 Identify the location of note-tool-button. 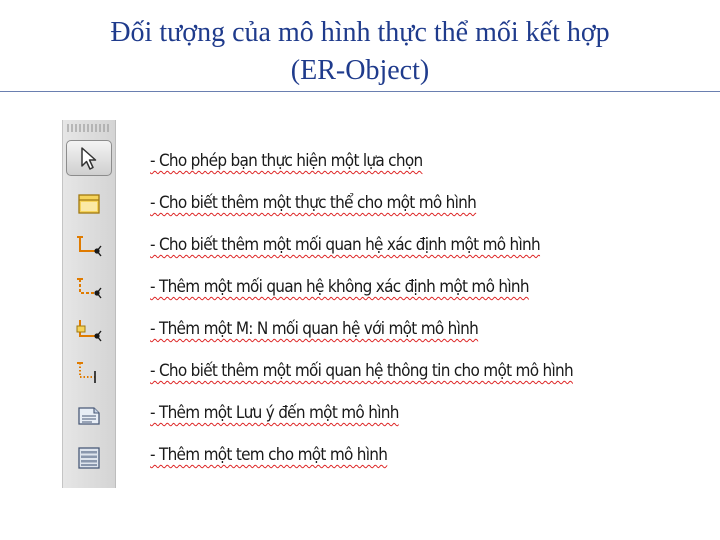
(89, 416).